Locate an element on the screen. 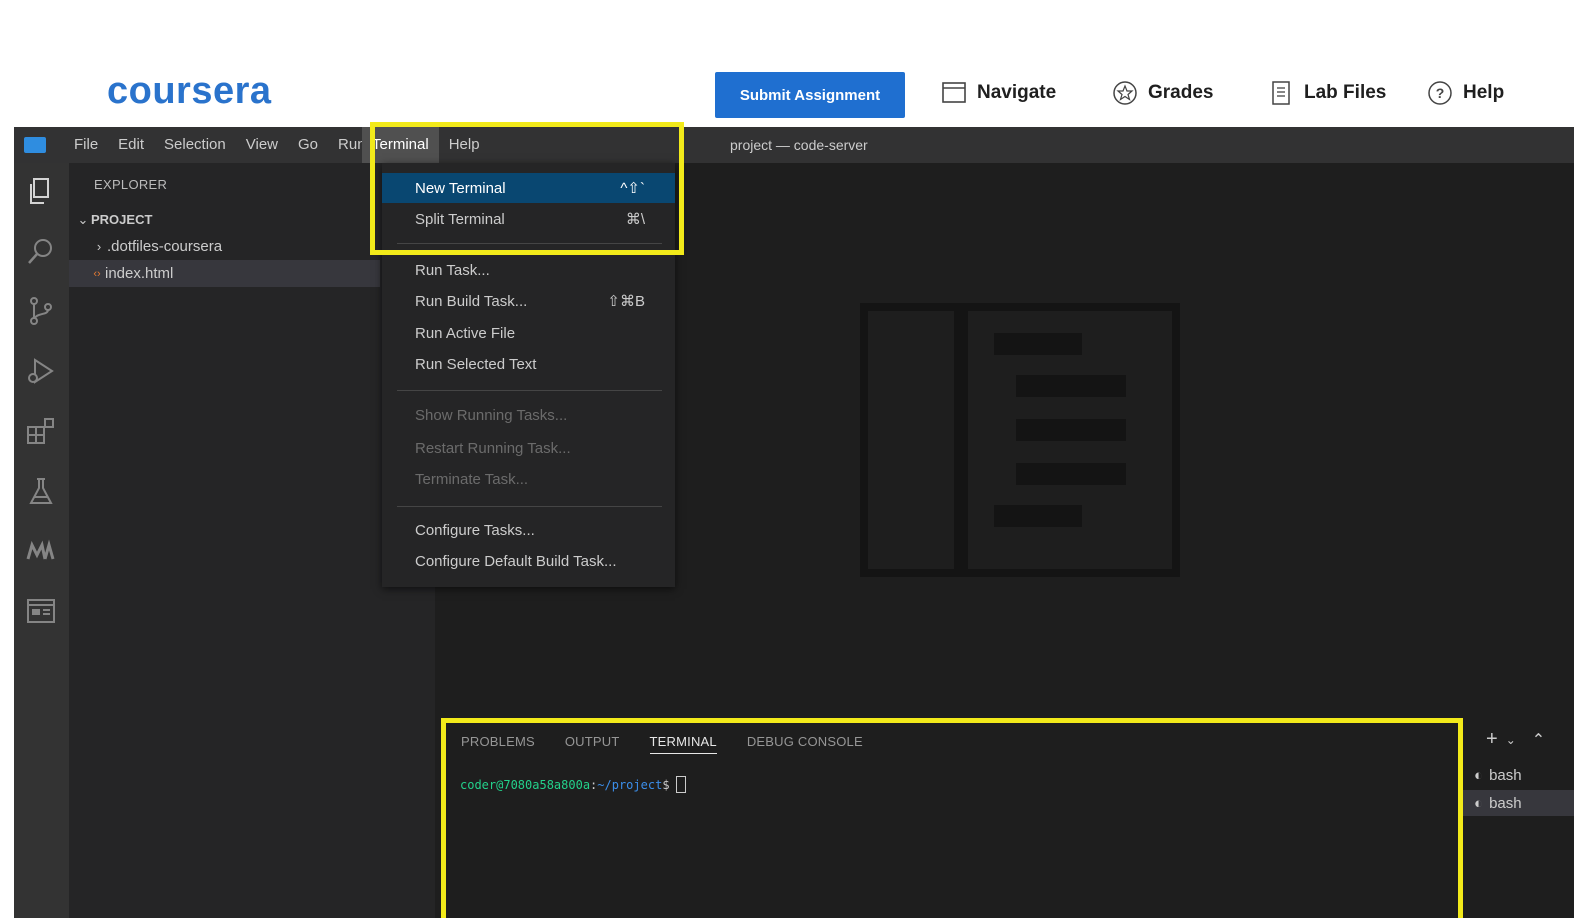 This screenshot has height=918, width=1574. prompt-user: coder@7080a58a800a is located at coordinates (525, 784).